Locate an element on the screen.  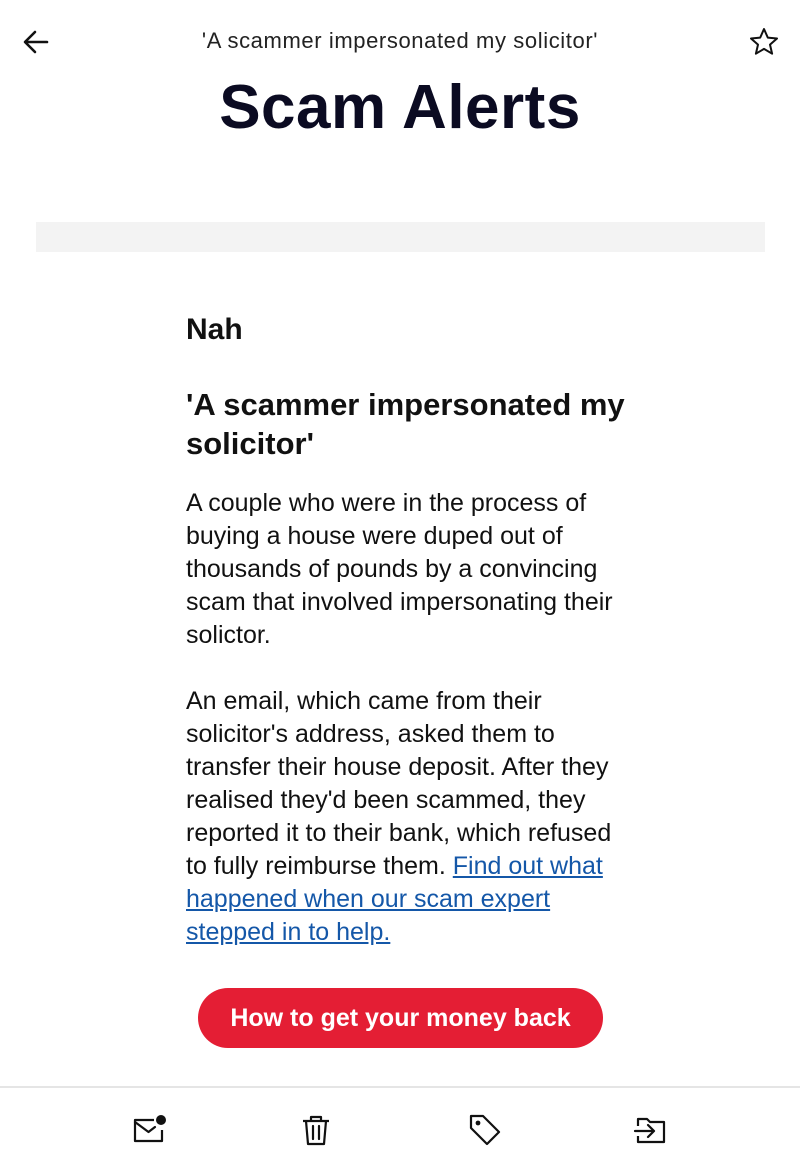
star-outline-icon is located at coordinates (764, 41).